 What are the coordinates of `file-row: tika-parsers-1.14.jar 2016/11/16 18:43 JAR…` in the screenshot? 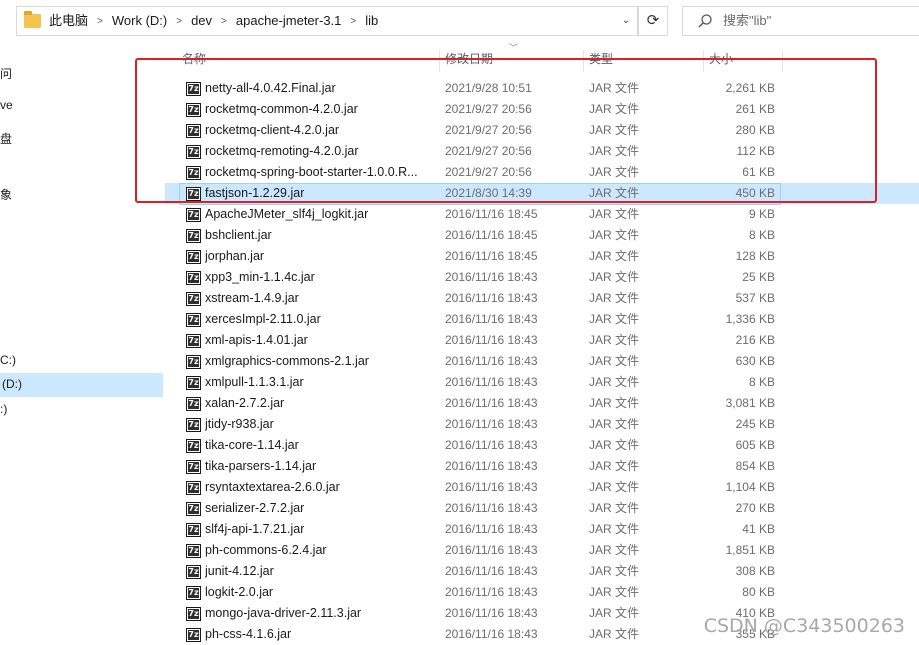 It's located at (542, 466).